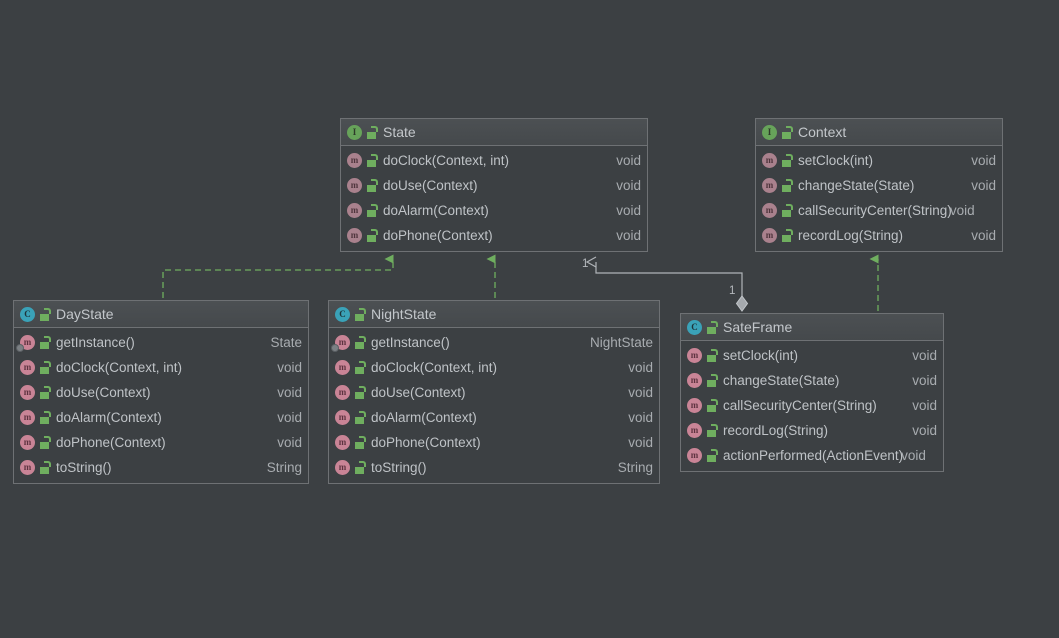 This screenshot has height=638, width=1059. Describe the element at coordinates (879, 132) in the screenshot. I see `class-box-header: I Context` at that location.